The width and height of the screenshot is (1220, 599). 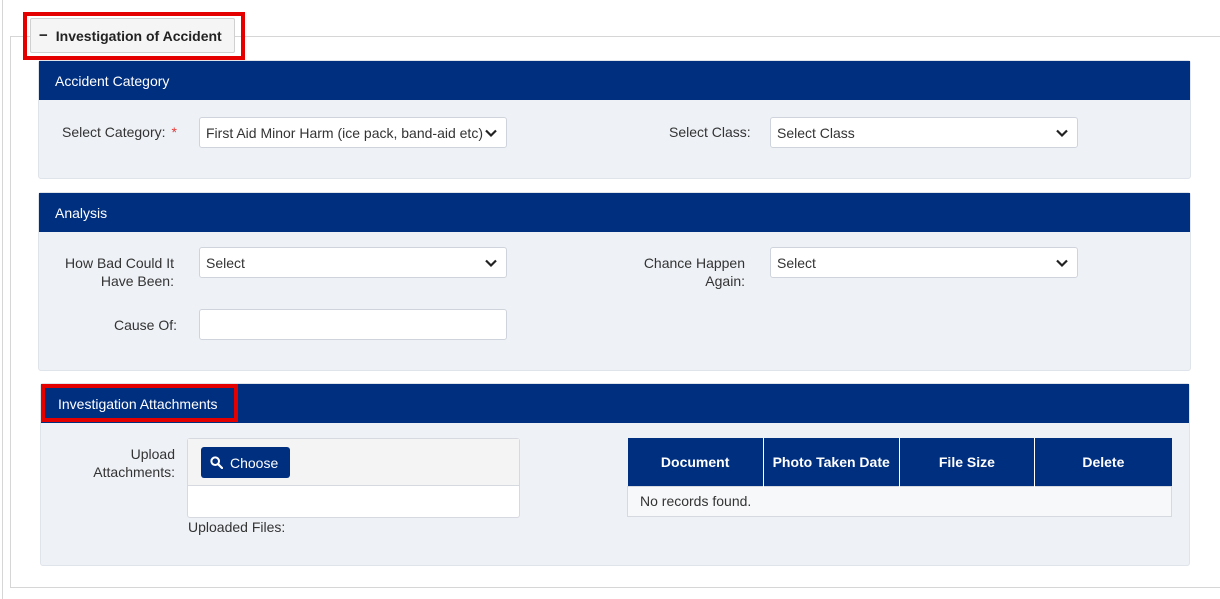 What do you see at coordinates (967, 462) in the screenshot?
I see `column-header-file-size: File Size` at bounding box center [967, 462].